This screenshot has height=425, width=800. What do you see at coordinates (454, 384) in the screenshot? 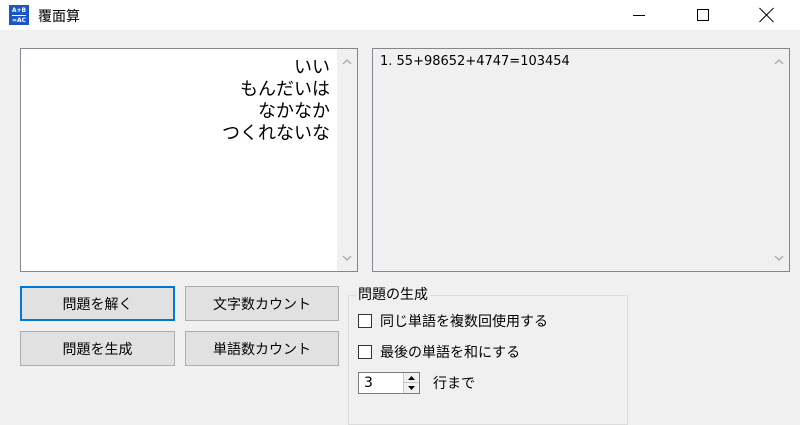
I see `line-count-suffix: 行まで` at bounding box center [454, 384].